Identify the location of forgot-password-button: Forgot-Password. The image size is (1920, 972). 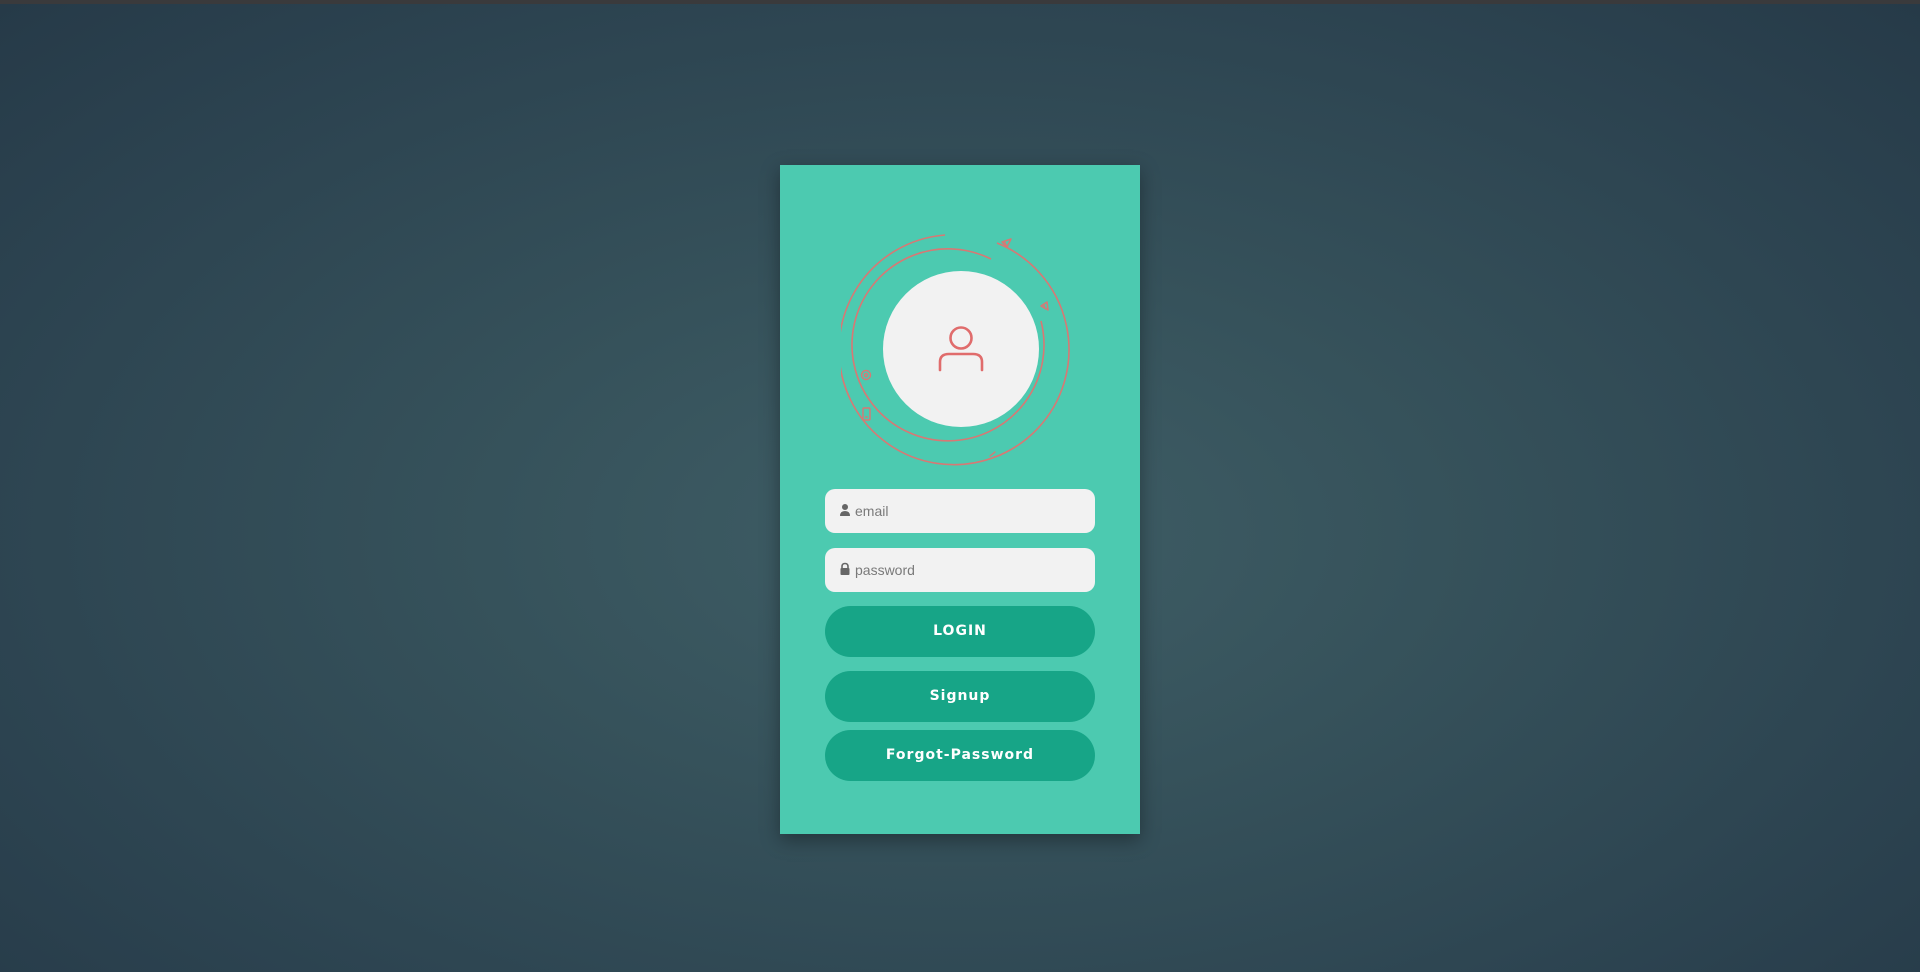
(960, 755).